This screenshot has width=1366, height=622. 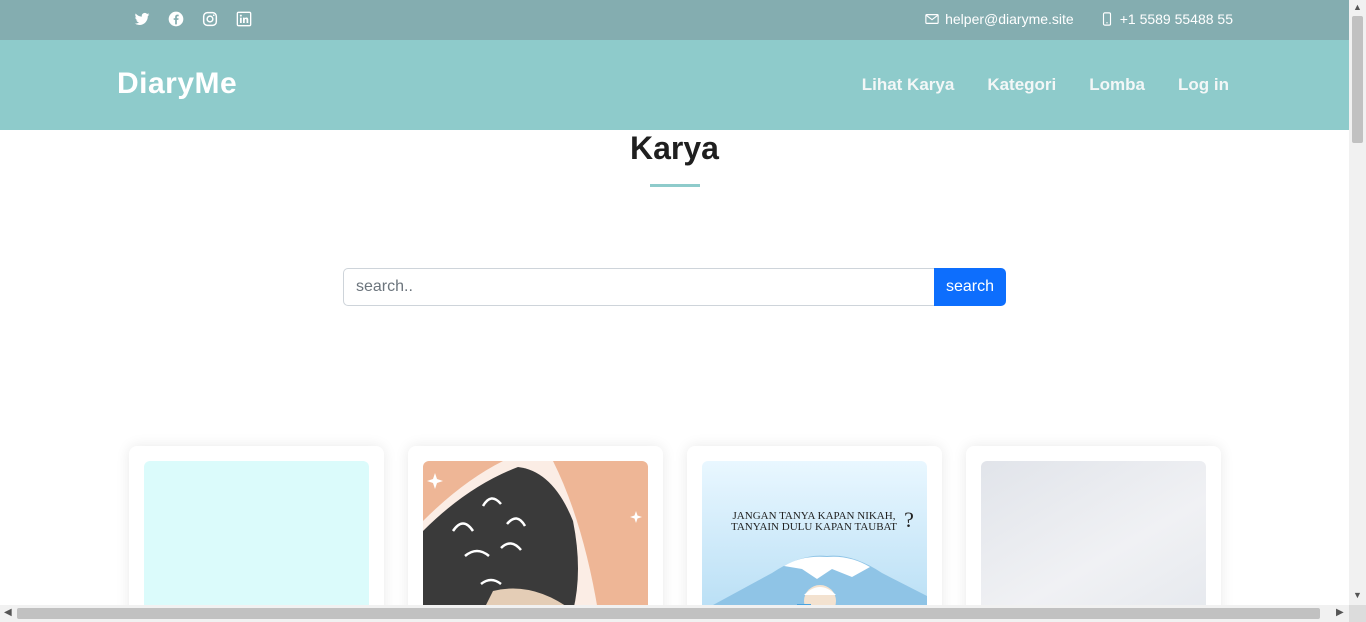 What do you see at coordinates (177, 84) in the screenshot?
I see `brand-logo: DiaryMe` at bounding box center [177, 84].